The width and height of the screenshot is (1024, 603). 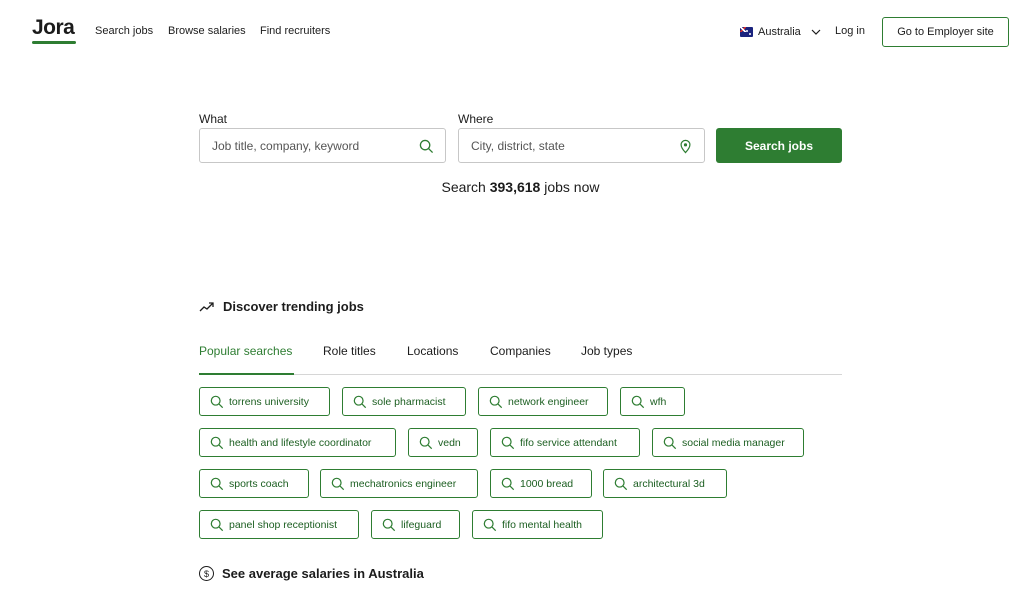 I want to click on chip-popular-search: fifo mental health, so click(x=537, y=524).